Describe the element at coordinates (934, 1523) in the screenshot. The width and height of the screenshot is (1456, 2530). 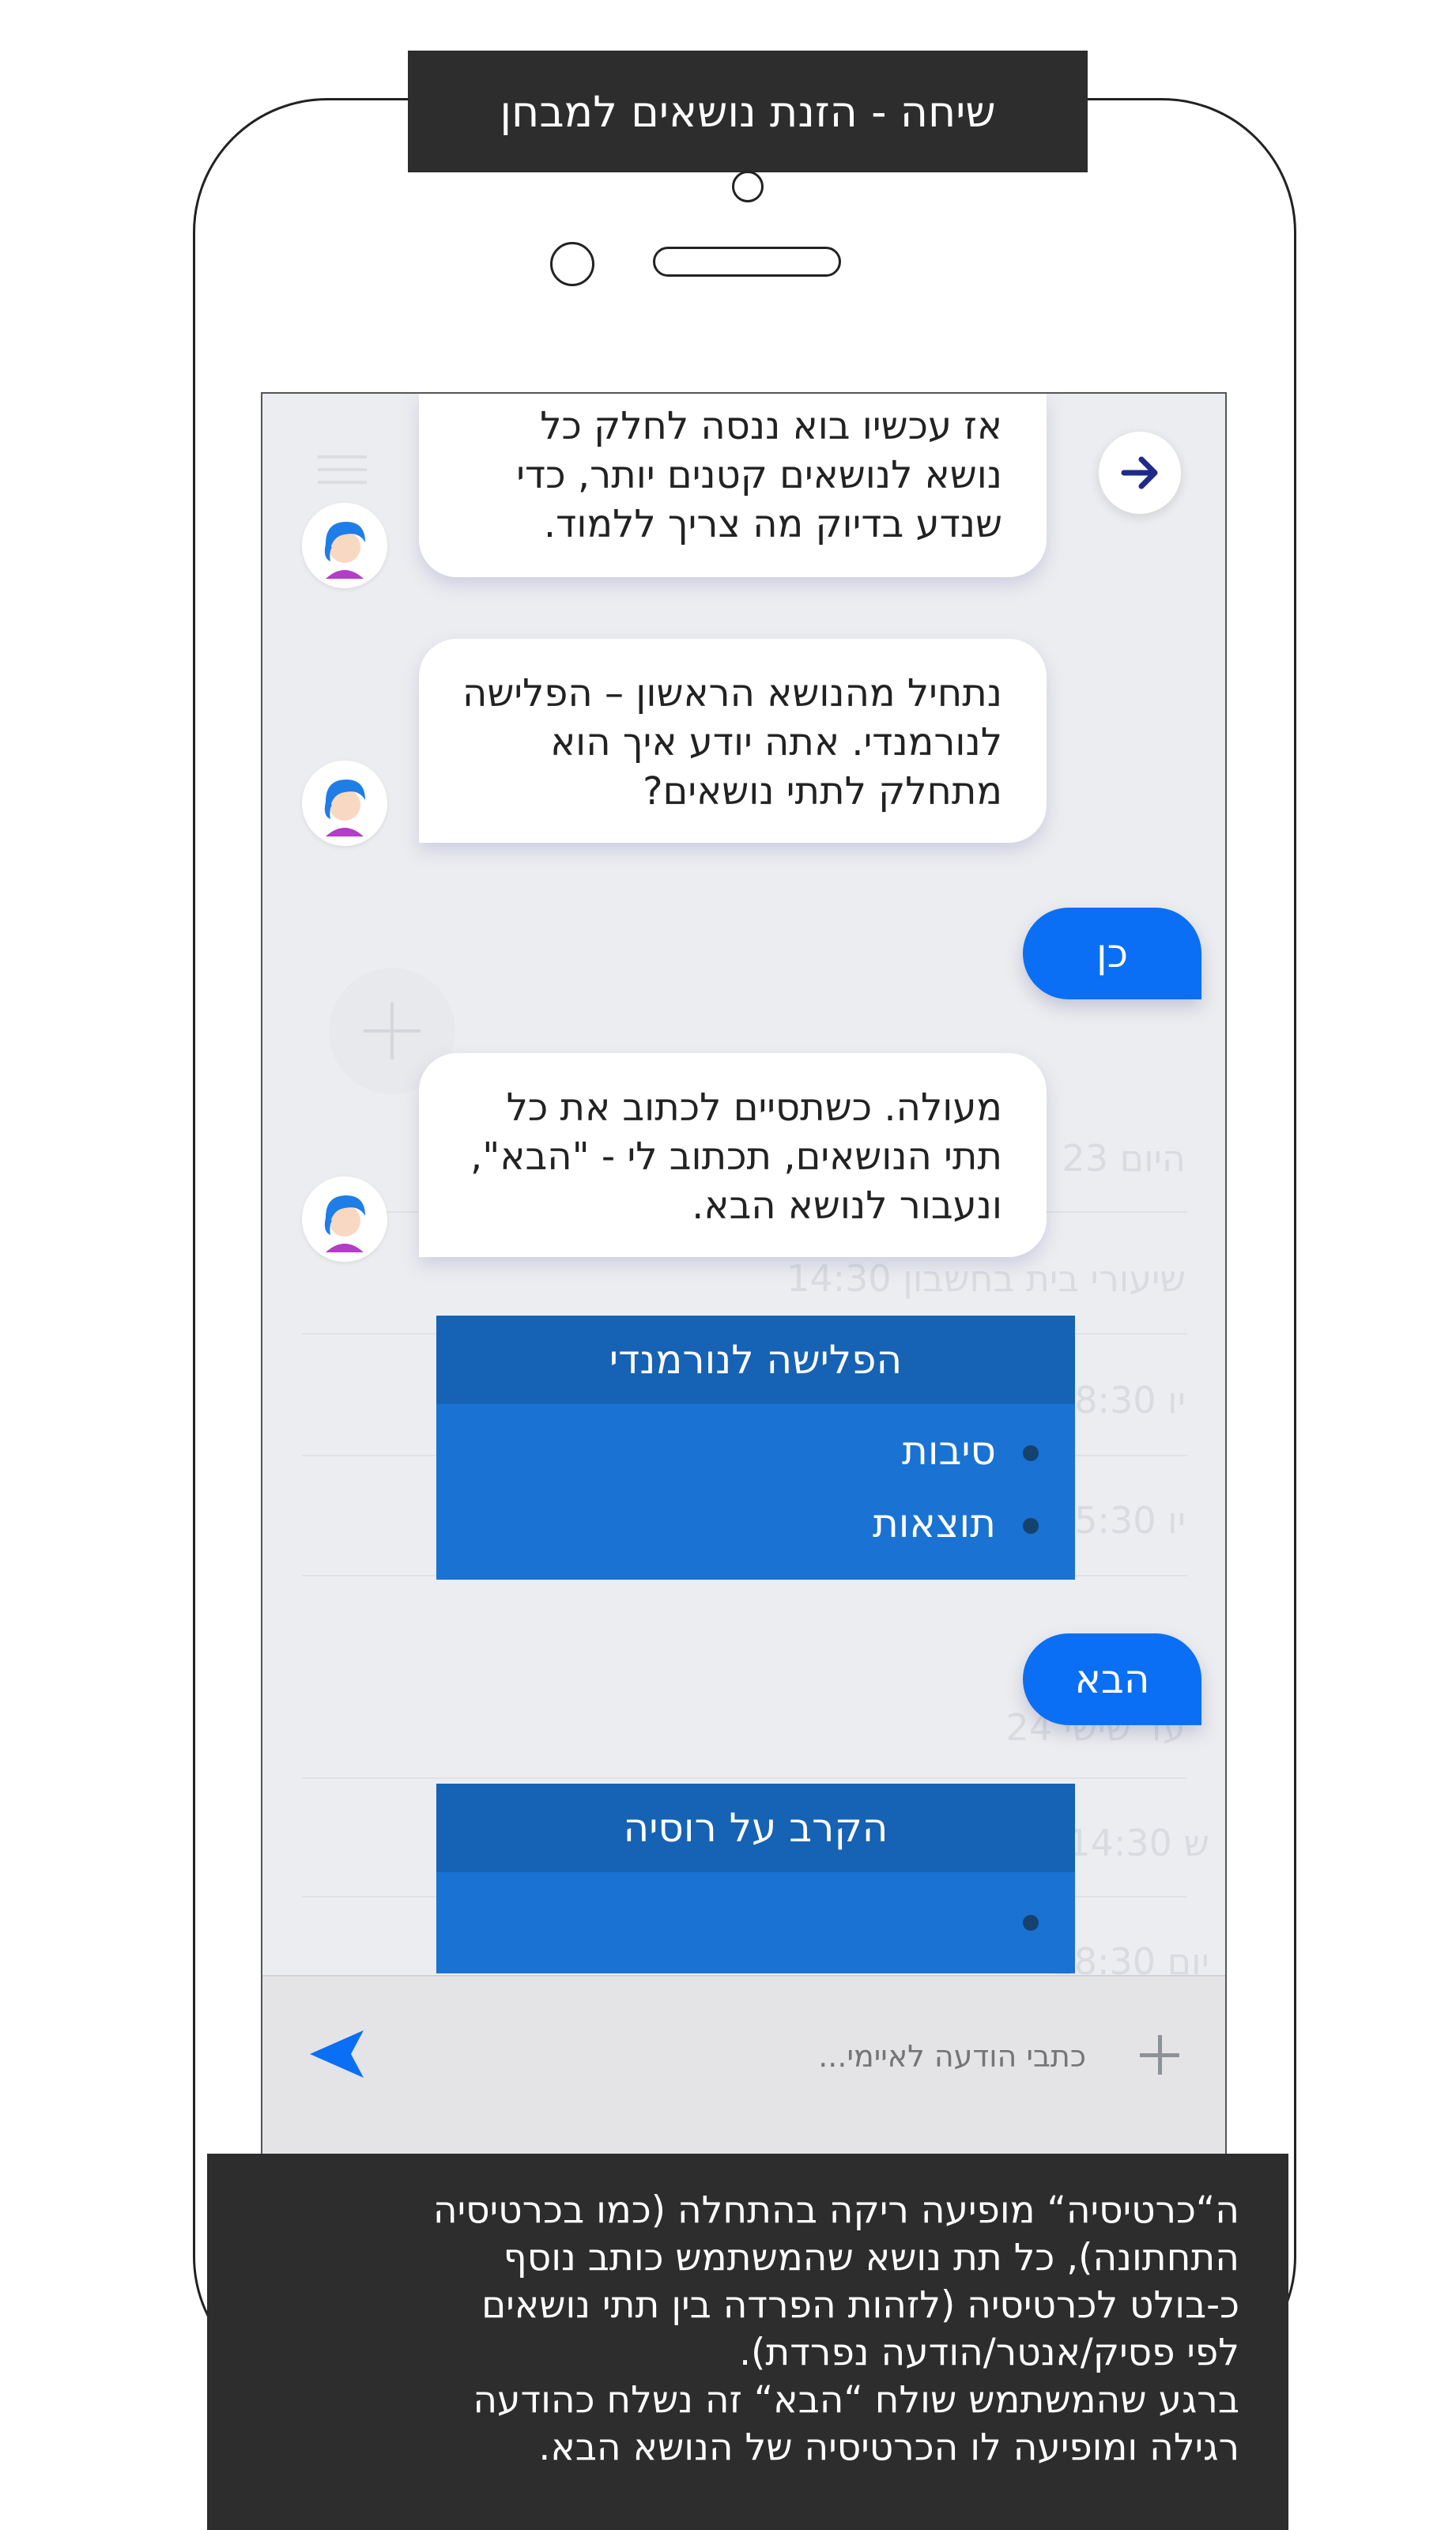
I see `subtopic-item: תוצאות` at that location.